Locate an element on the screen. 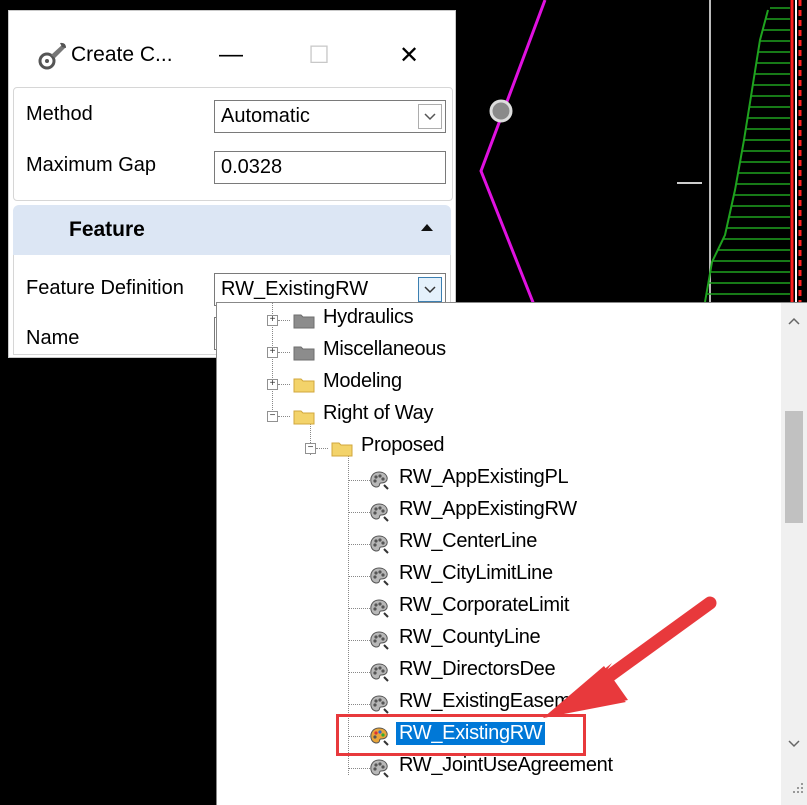  wrench-gear-icon is located at coordinates (52, 56).